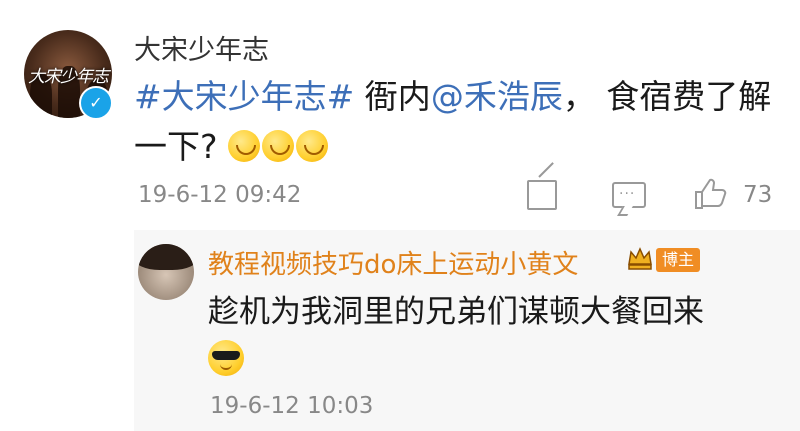 The height and width of the screenshot is (431, 800). What do you see at coordinates (292, 406) in the screenshot?
I see `reply-timestamp: 19-6-12 10:03` at bounding box center [292, 406].